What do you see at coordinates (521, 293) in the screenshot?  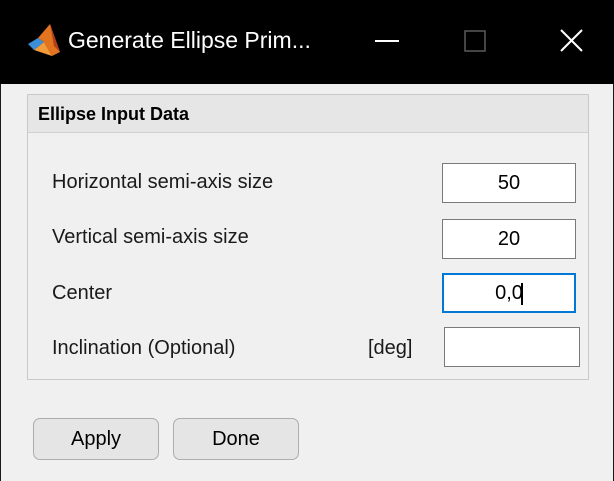 I see `text-caret` at bounding box center [521, 293].